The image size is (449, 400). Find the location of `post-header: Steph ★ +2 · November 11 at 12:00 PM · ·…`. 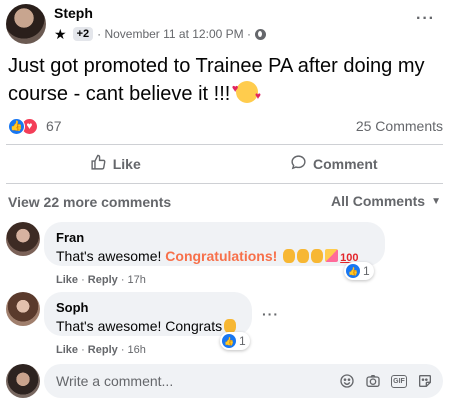

post-header: Steph ★ +2 · November 11 at 12:00 PM · ·… is located at coordinates (224, 25).